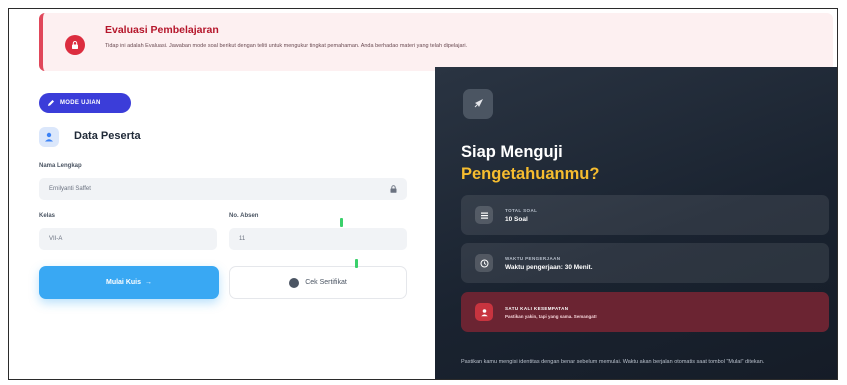  What do you see at coordinates (47, 216) in the screenshot?
I see `class-label: Kelas` at bounding box center [47, 216].